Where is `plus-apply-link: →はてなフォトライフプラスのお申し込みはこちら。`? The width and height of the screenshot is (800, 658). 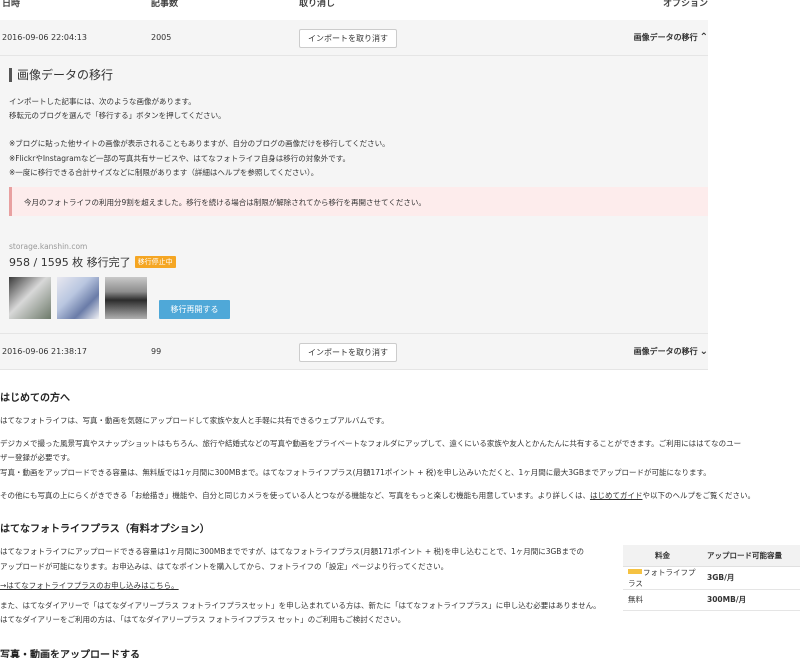 plus-apply-link: →はてなフォトライフプラスのお申し込みはこちら。 is located at coordinates (89, 585).